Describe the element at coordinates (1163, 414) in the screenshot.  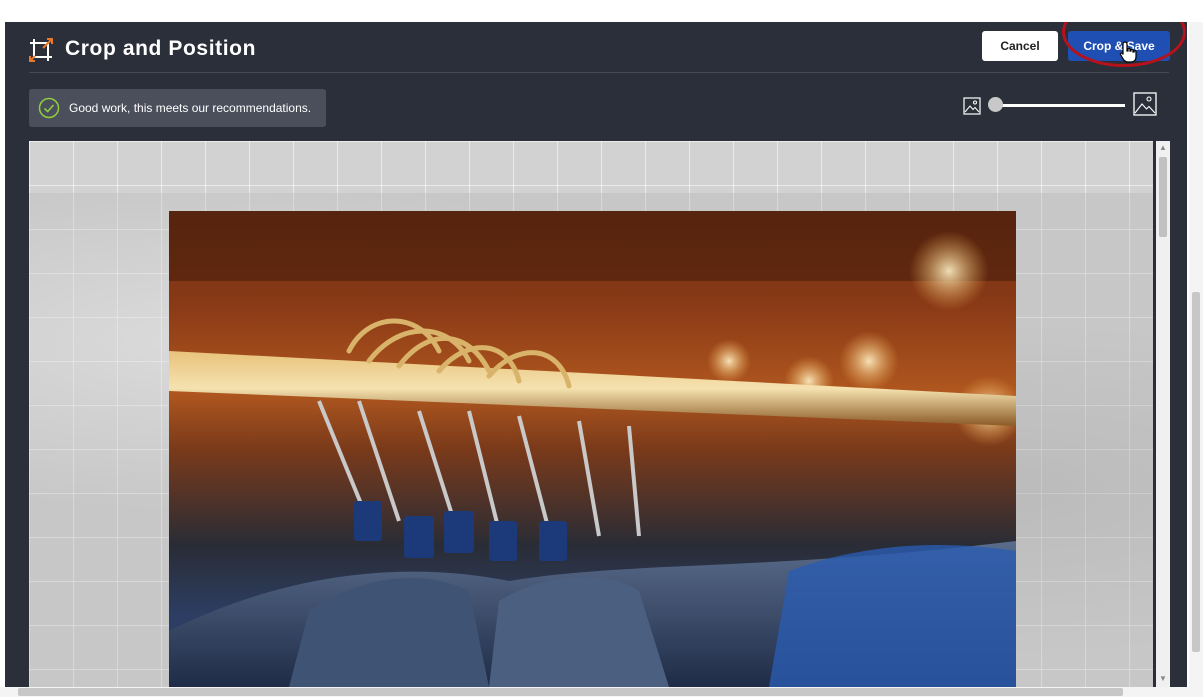
I see `canvas-scrollbar: ▲ ▼` at that location.